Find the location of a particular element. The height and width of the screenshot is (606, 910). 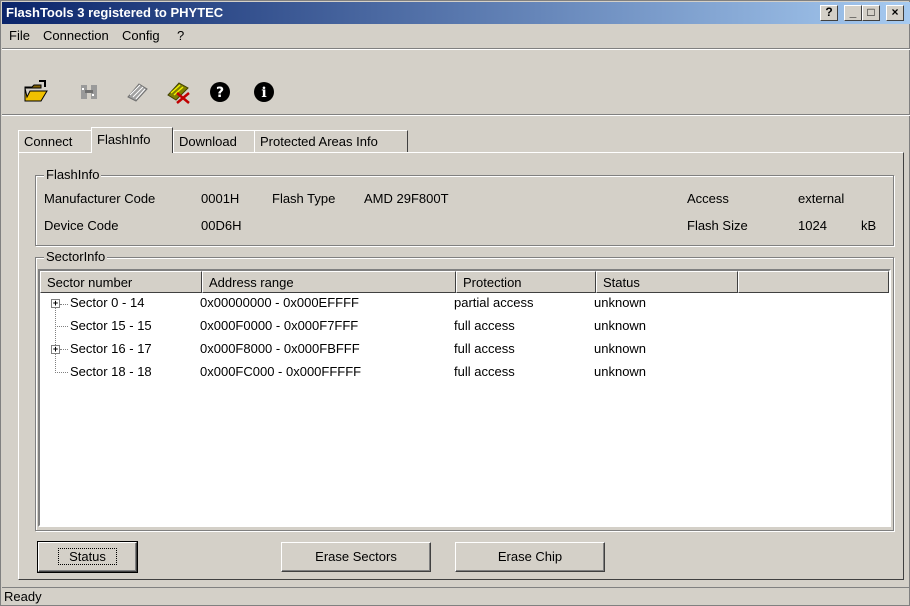

status-text: Ready is located at coordinates (23, 596).